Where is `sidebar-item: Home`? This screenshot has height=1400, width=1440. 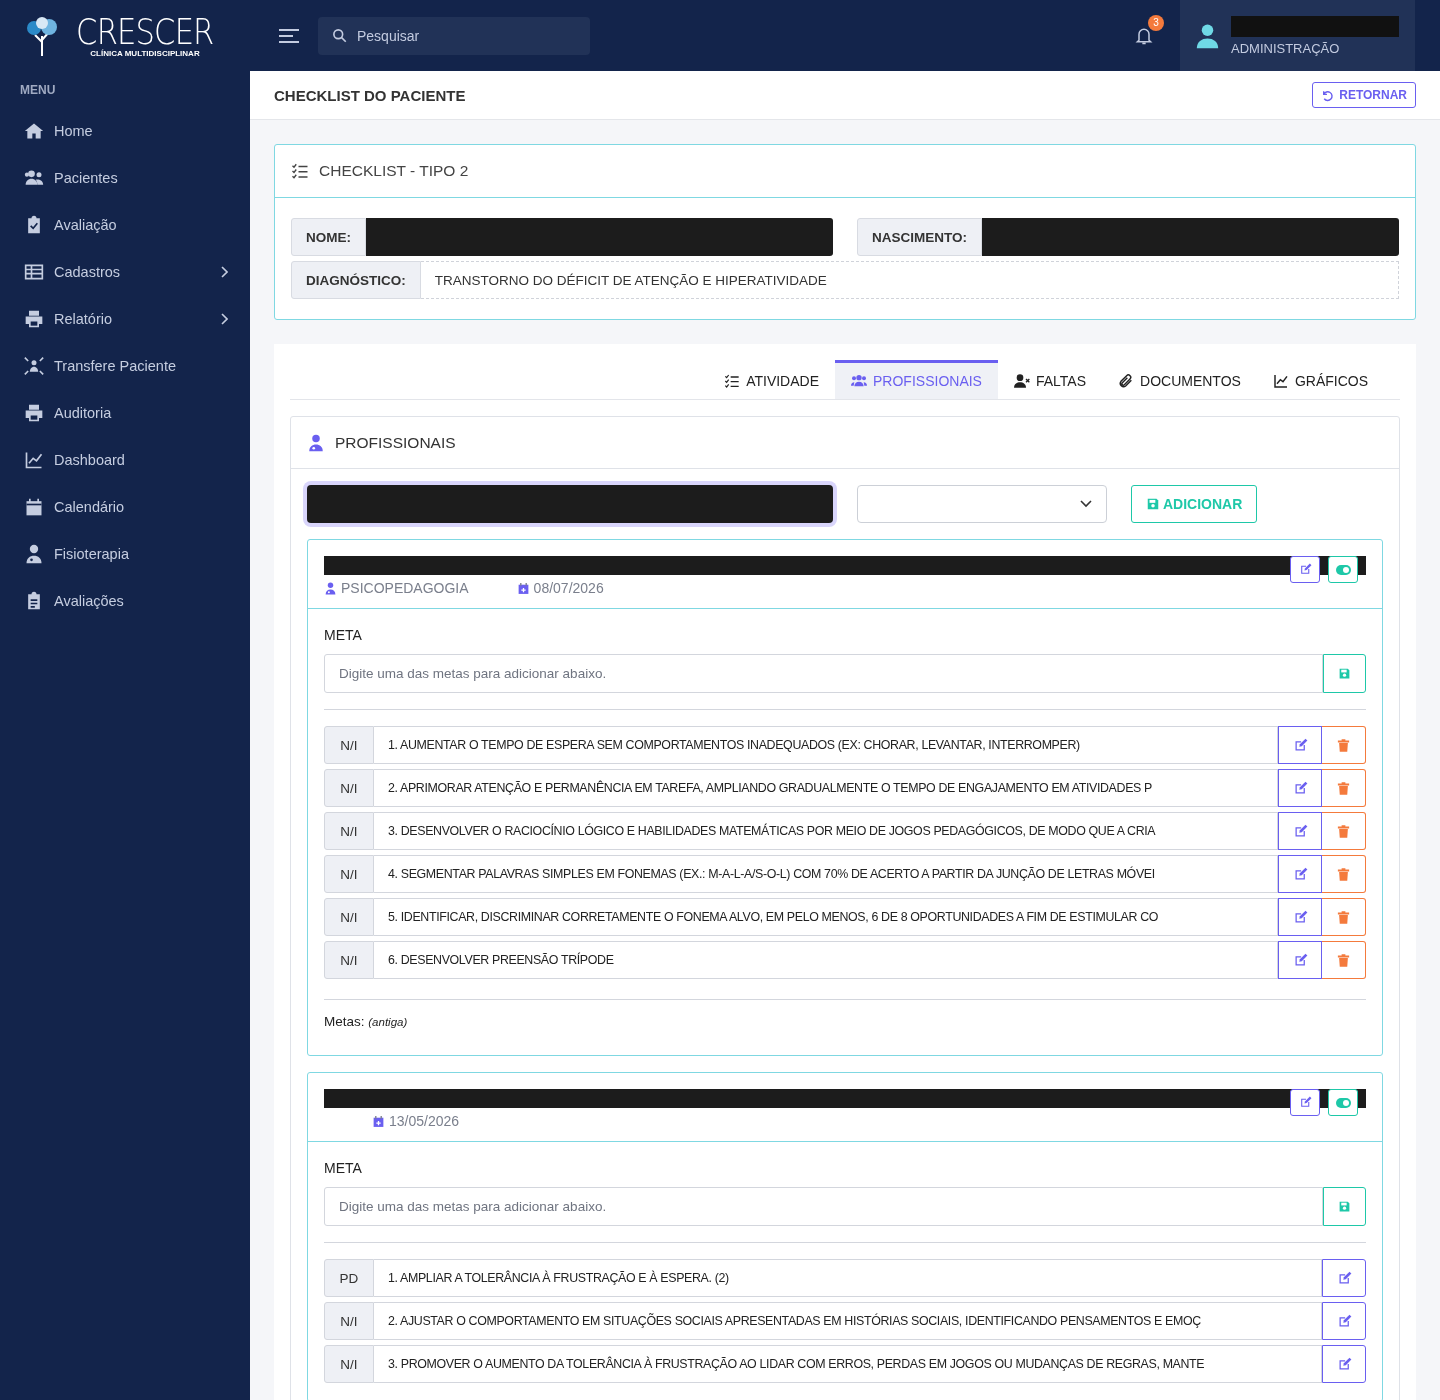
sidebar-item: Home is located at coordinates (125, 130).